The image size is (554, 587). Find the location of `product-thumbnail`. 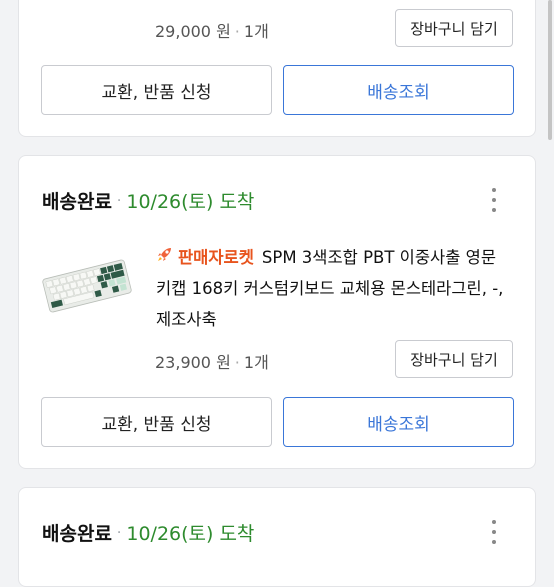

product-thumbnail is located at coordinates (87, 286).